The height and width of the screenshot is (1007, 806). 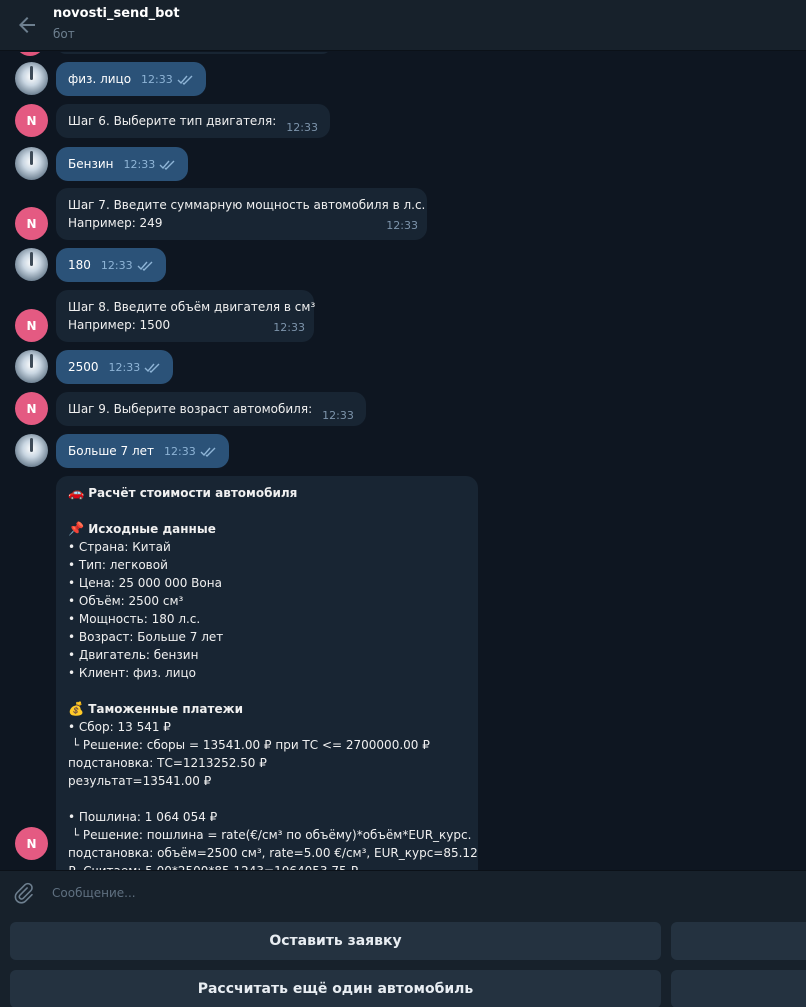 I want to click on message-text: физ. лицо, so click(x=100, y=79).